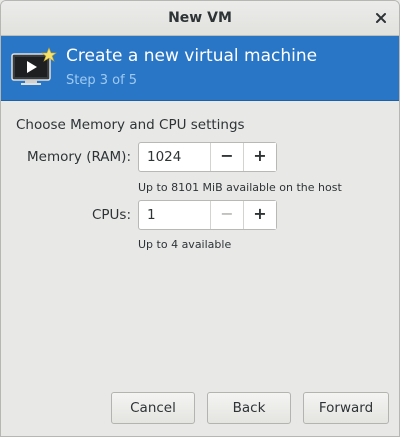 Image resolution: width=400 pixels, height=437 pixels. Describe the element at coordinates (102, 80) in the screenshot. I see `step-indicator: Step 3 of 5` at that location.